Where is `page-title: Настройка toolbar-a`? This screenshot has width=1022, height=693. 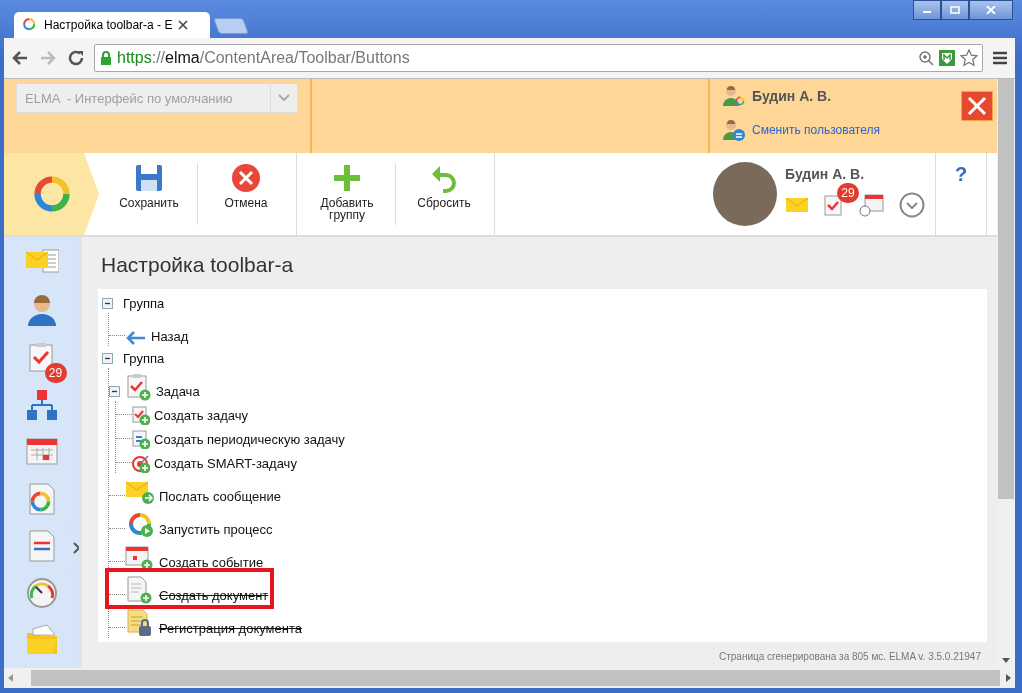 page-title: Настройка toolbar-a is located at coordinates (198, 265).